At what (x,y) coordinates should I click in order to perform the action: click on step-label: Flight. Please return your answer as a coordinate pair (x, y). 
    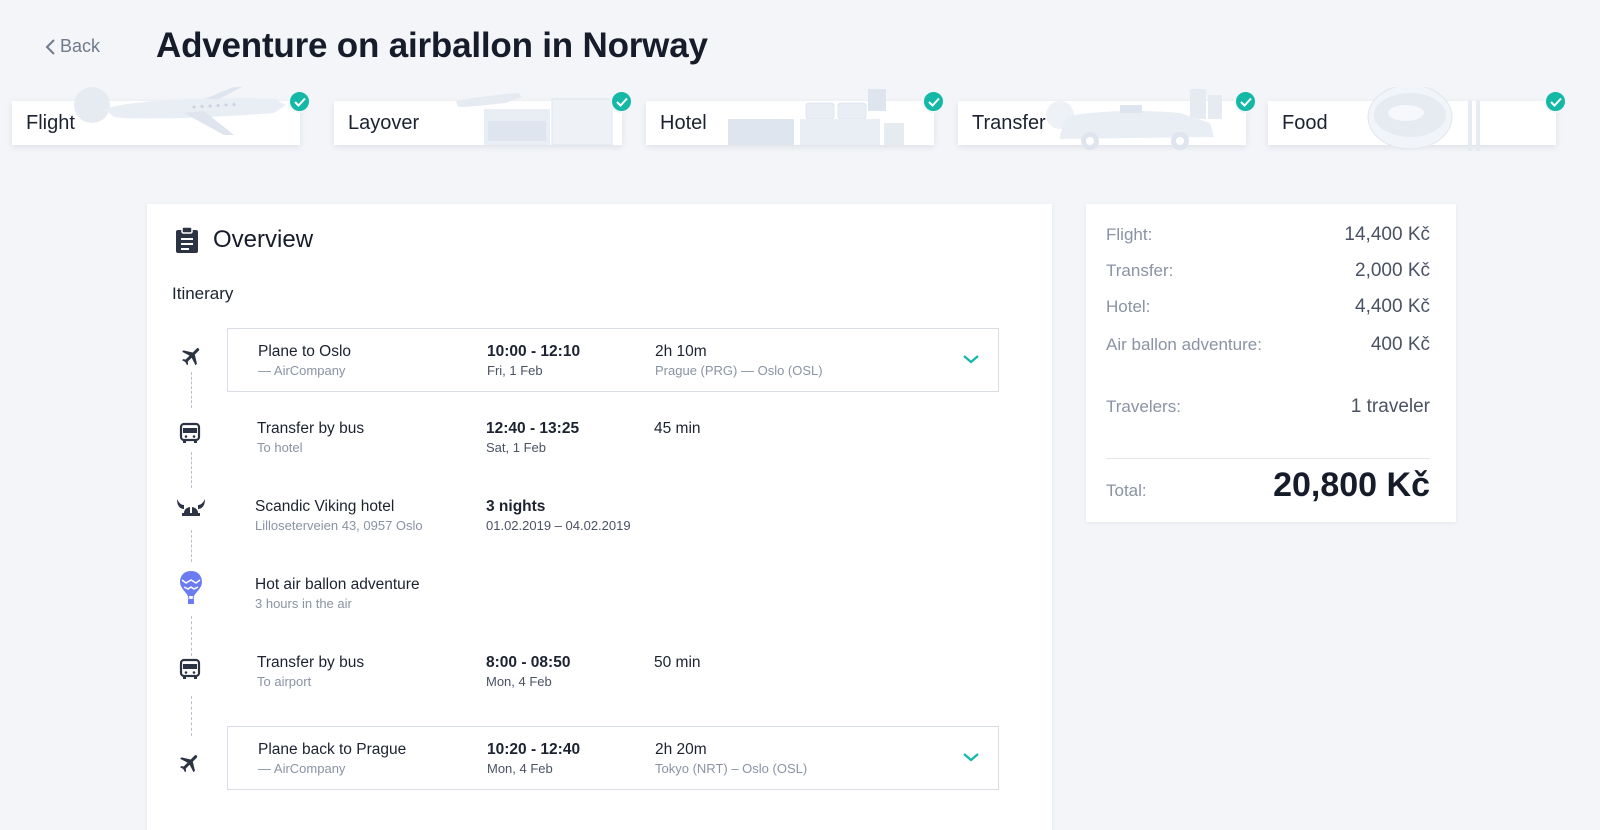
    Looking at the image, I should click on (50, 123).